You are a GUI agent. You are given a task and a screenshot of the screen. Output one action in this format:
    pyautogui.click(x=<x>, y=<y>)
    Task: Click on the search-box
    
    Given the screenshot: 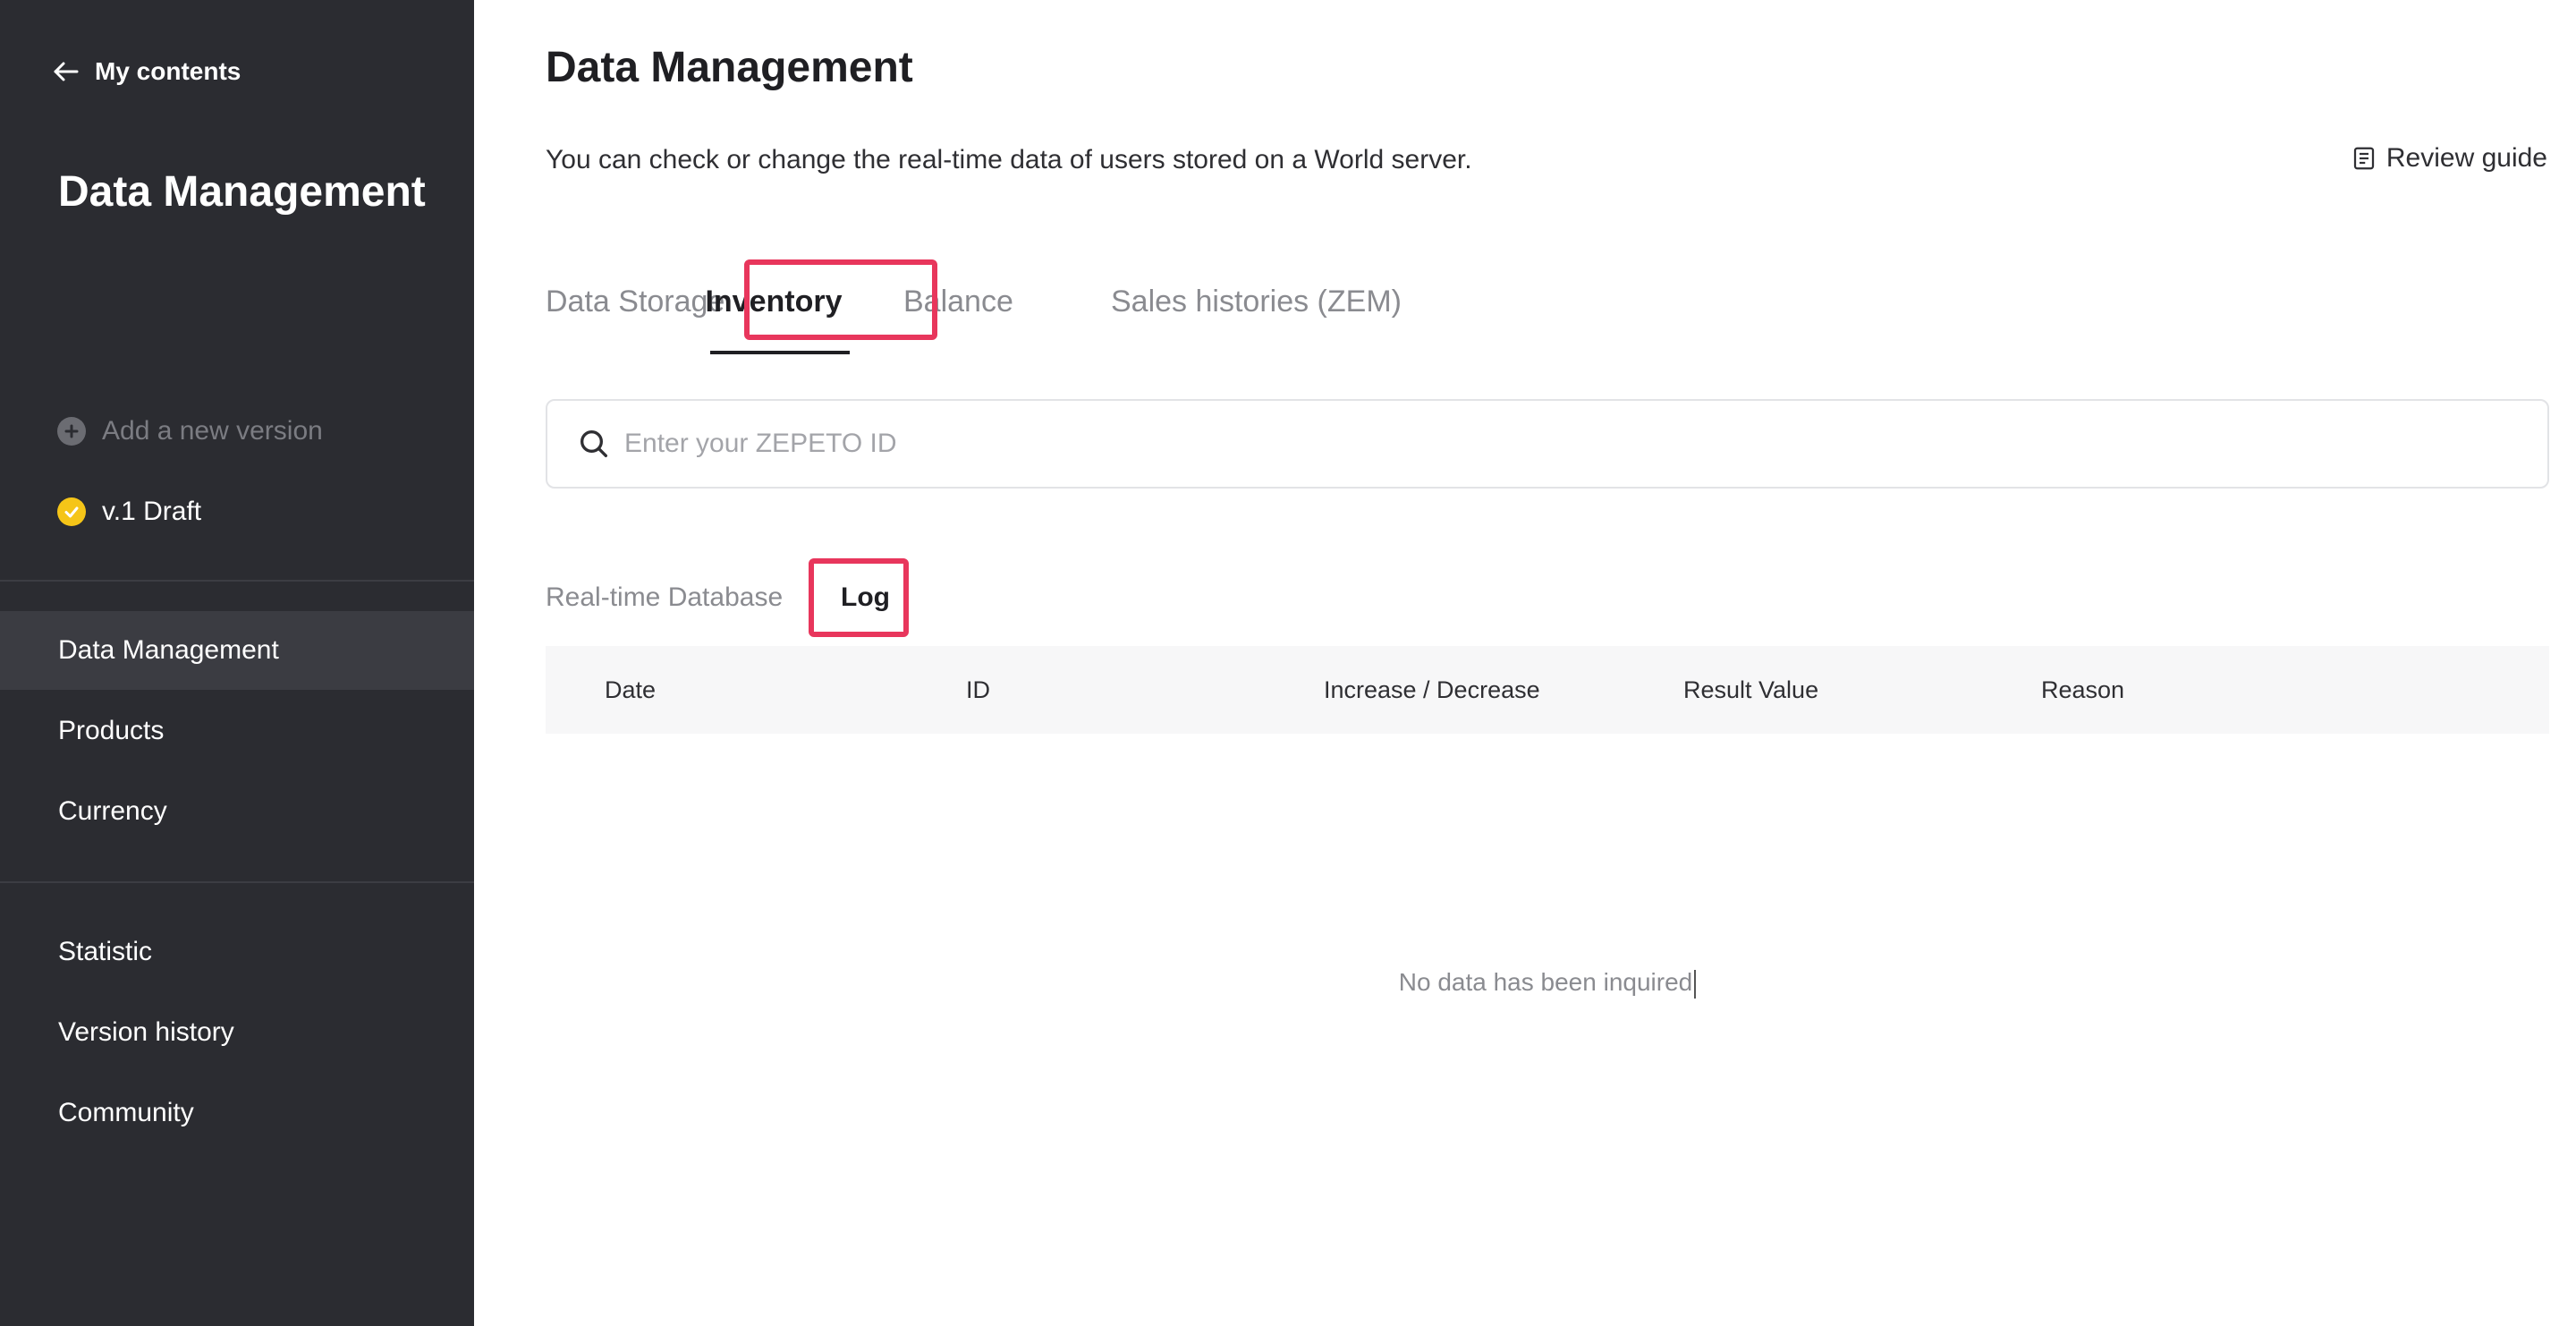 What is the action you would take?
    pyautogui.click(x=1547, y=444)
    